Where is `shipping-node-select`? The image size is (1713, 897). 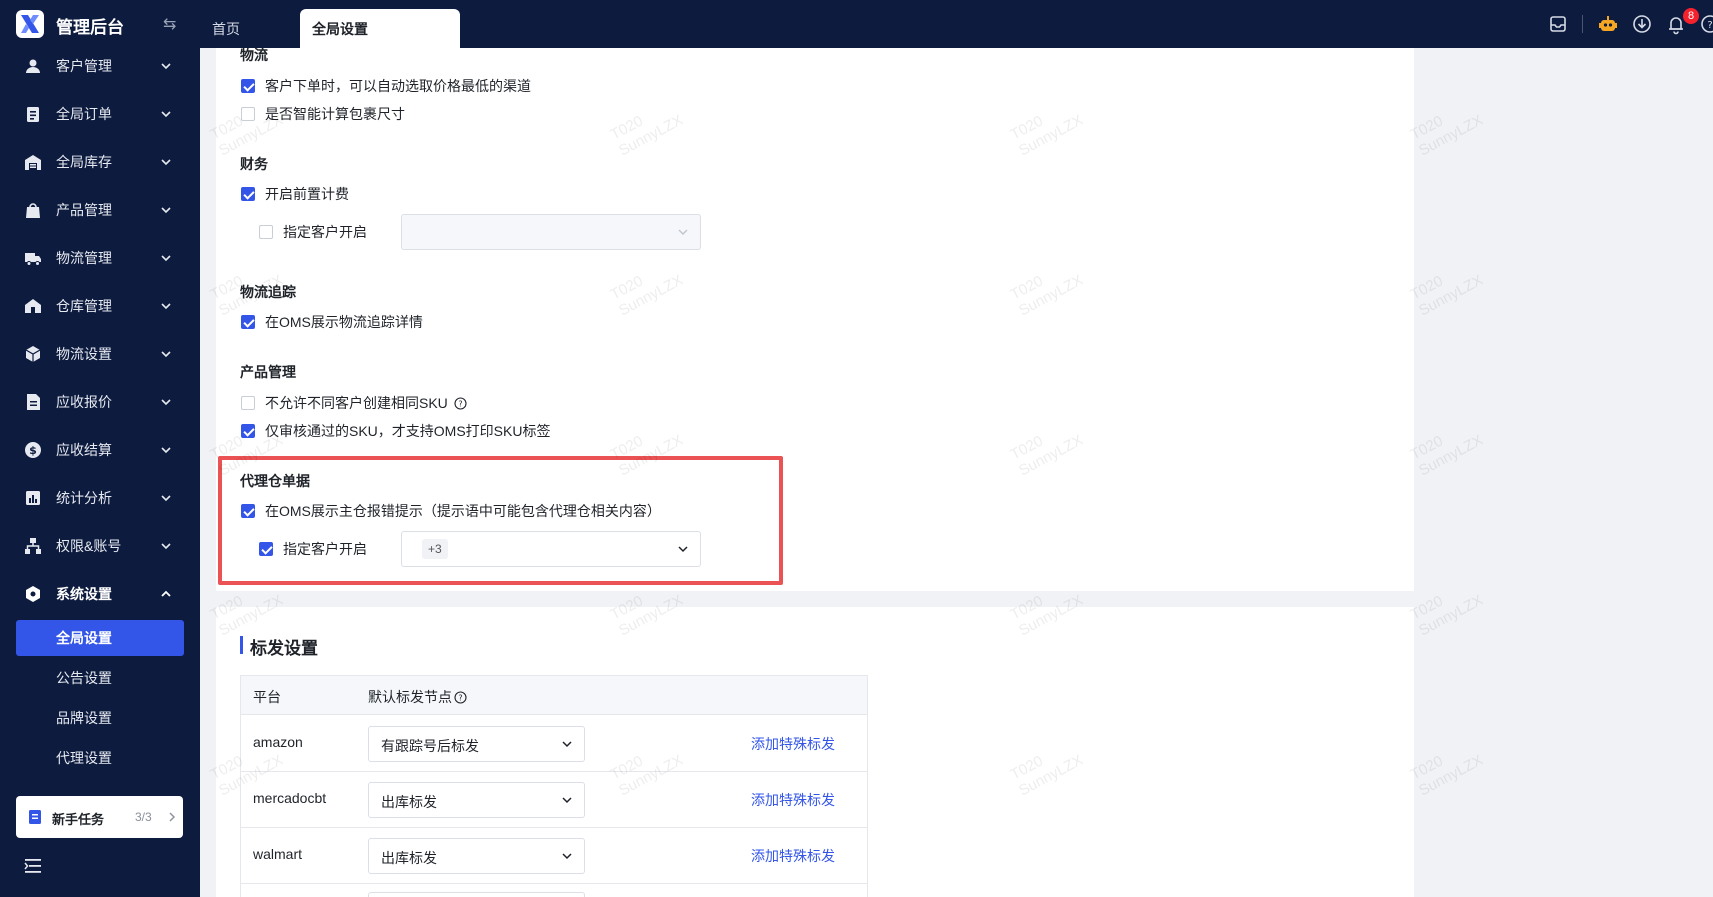
shipping-node-select is located at coordinates (476, 894).